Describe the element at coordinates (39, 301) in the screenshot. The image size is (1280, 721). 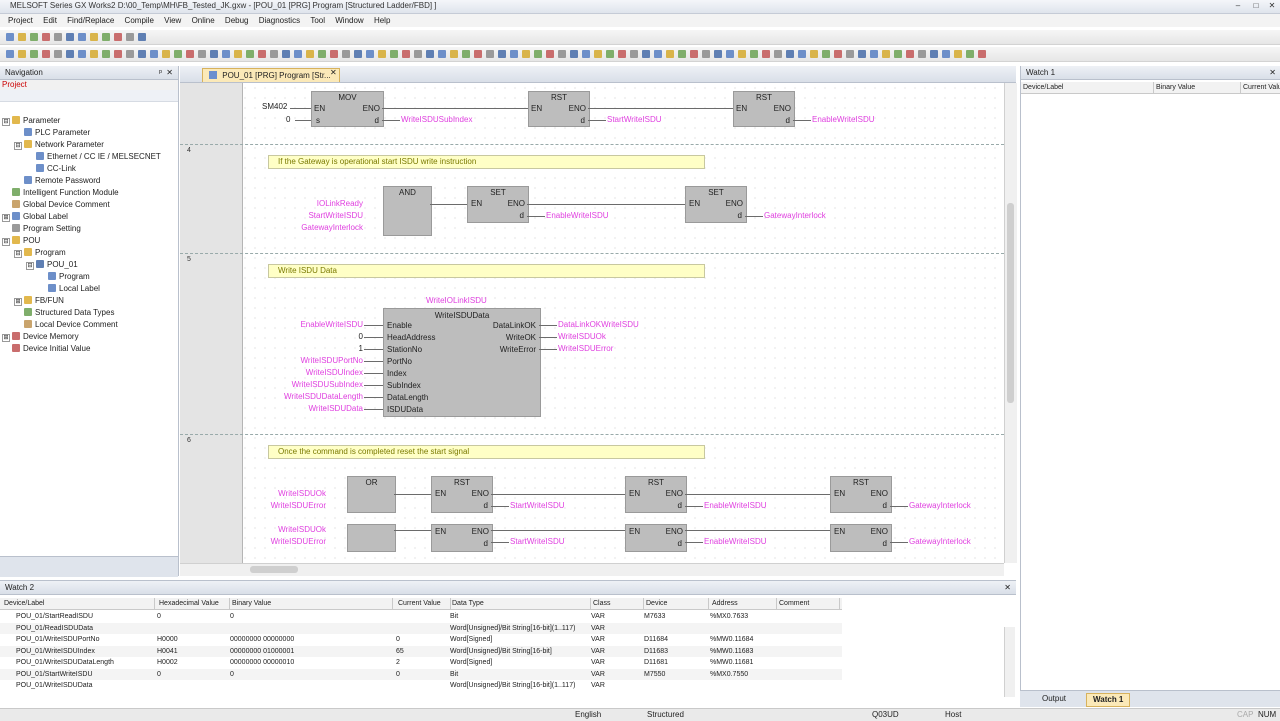
I see `tree-item: ⊞ FB/FUN` at that location.